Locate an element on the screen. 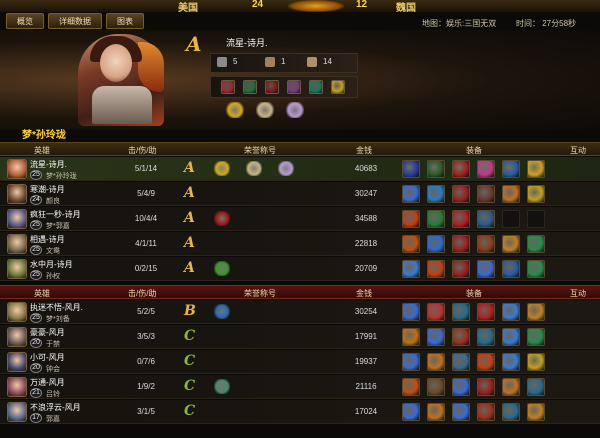 This screenshot has width=600, height=438. tab-charts: 图表 is located at coordinates (125, 21).